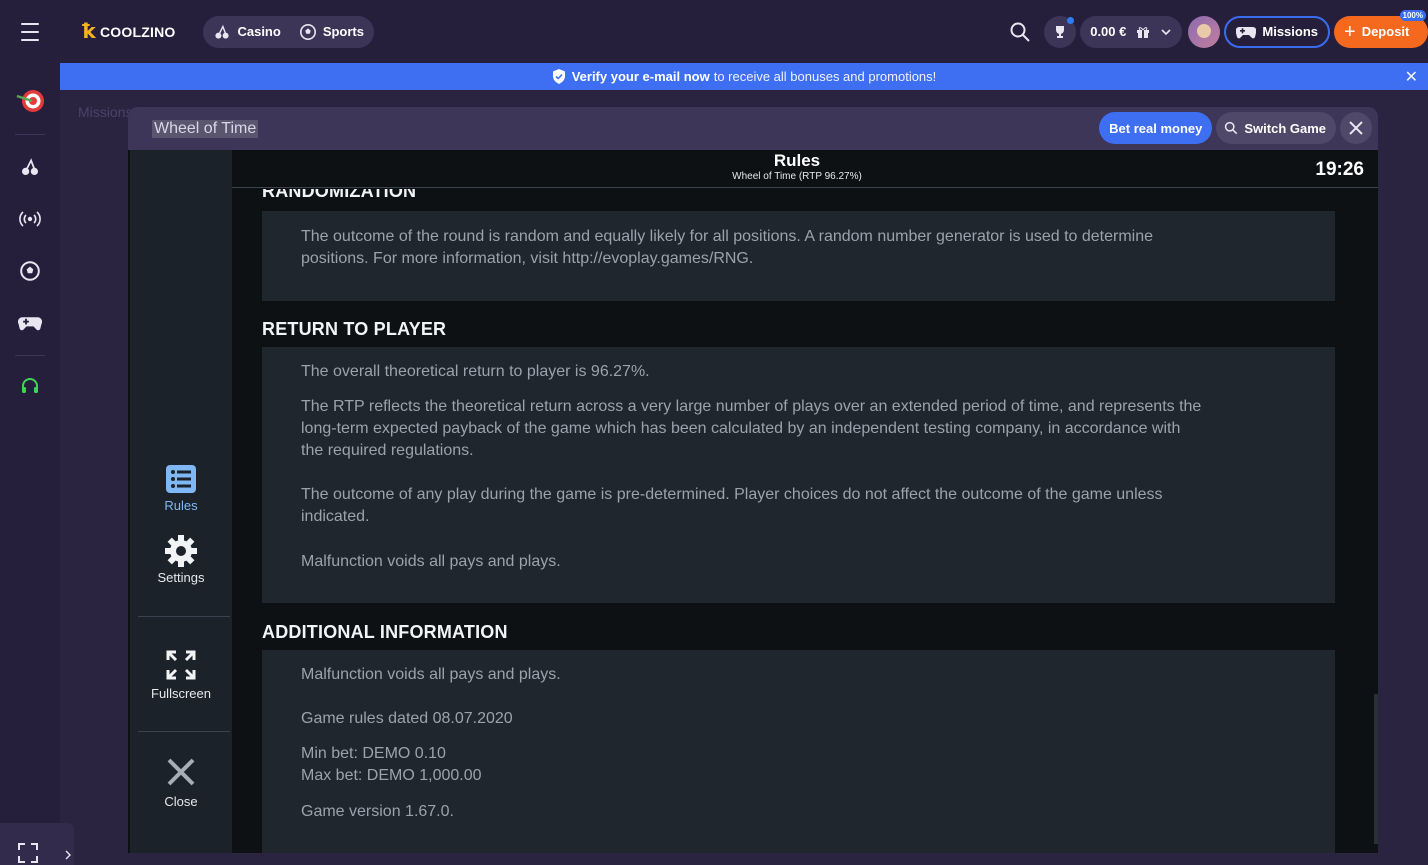  What do you see at coordinates (407, 718) in the screenshot?
I see `additional-rules-date: Game rules dated 08.07.2020` at bounding box center [407, 718].